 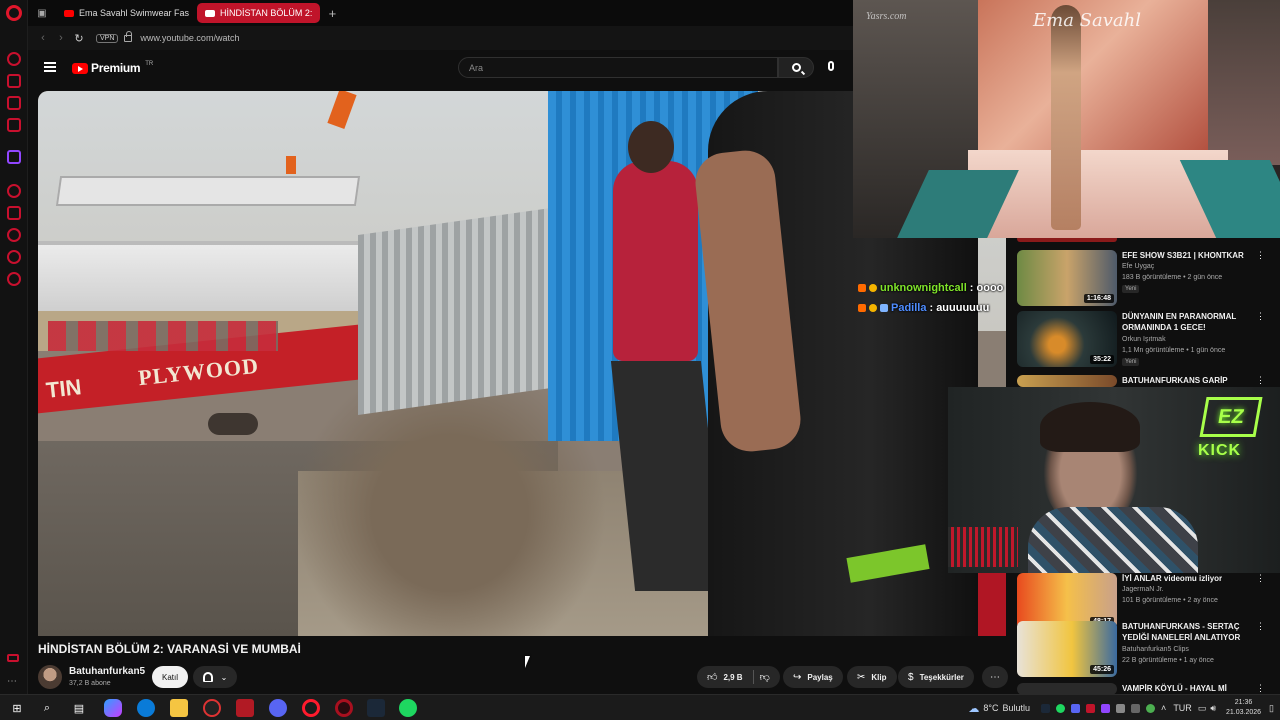 I want to click on notification-icon: ▯, so click(x=1271, y=708).